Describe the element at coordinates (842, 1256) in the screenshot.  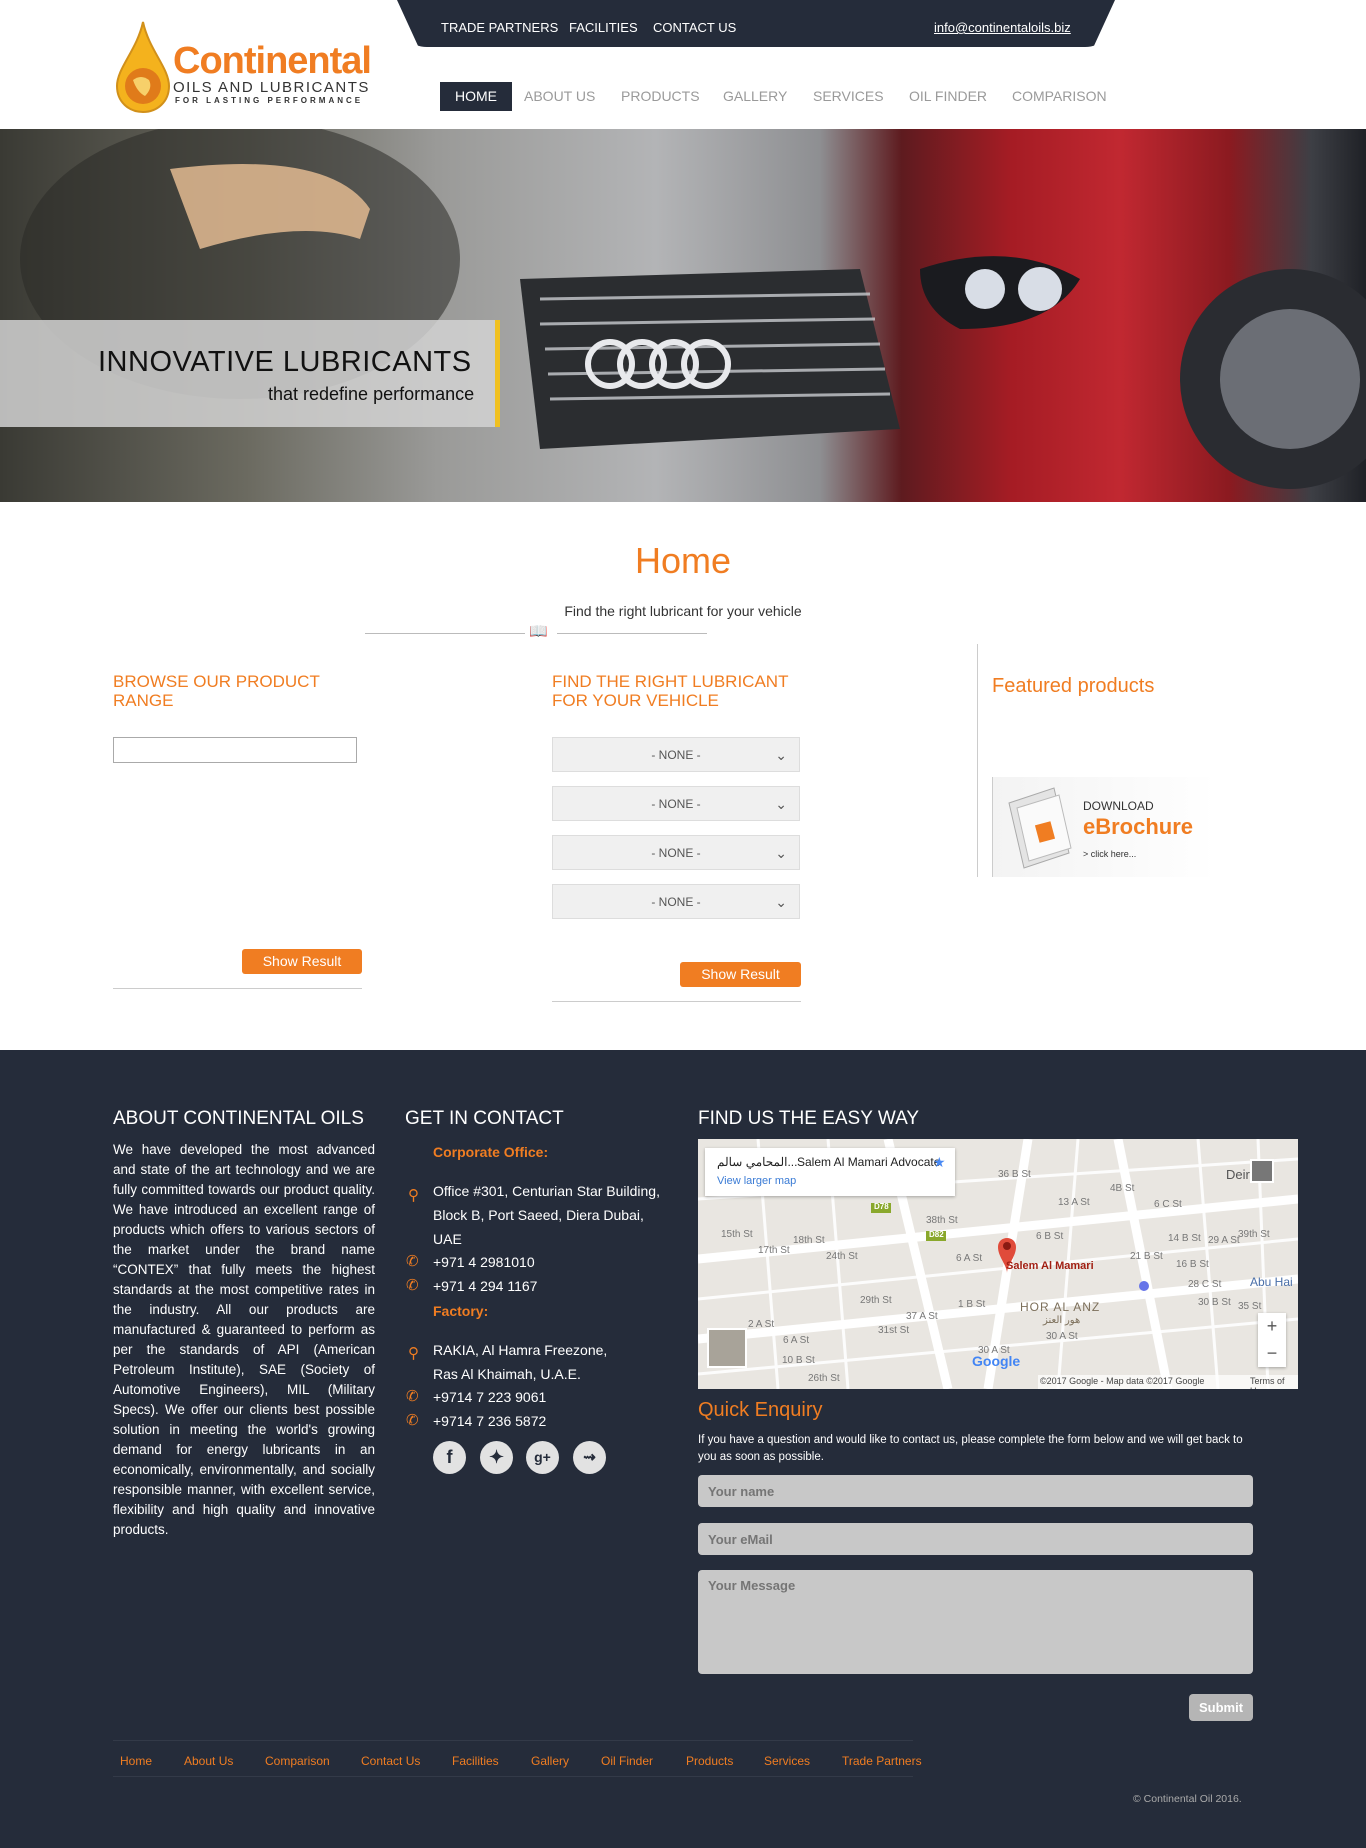
I see `map-street: 24th St` at that location.